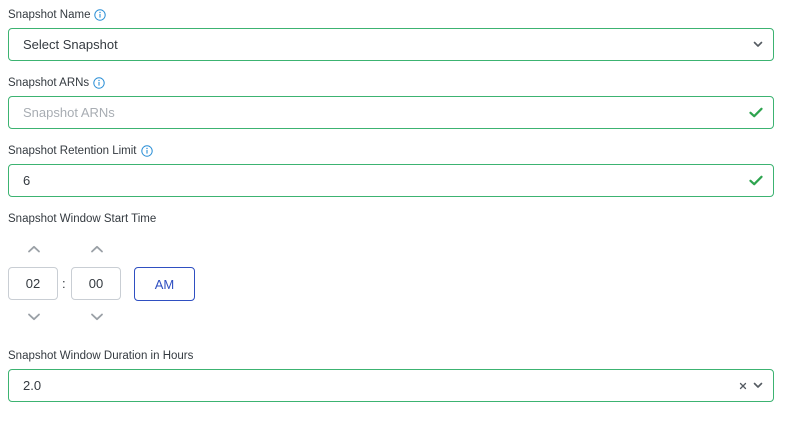 The image size is (787, 427). I want to click on hour-decrement-button, so click(34, 317).